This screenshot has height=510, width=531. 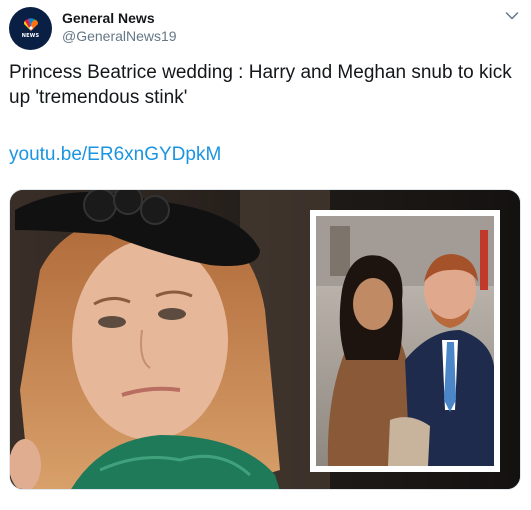 I want to click on tweet-author: General News @GeneralNews19, so click(x=119, y=27).